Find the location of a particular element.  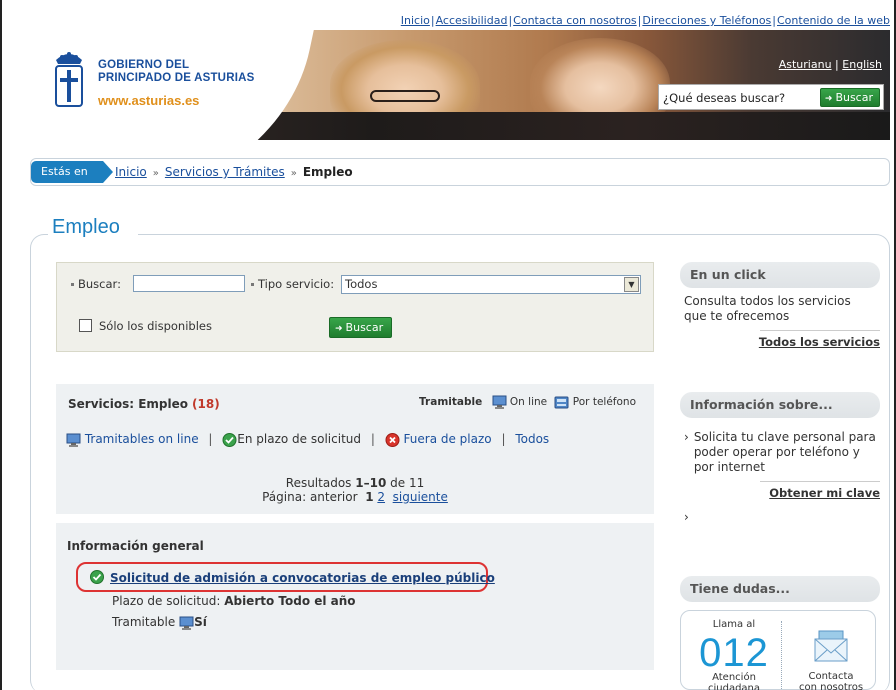

tramitable-legend-label: Tramitable is located at coordinates (451, 402).